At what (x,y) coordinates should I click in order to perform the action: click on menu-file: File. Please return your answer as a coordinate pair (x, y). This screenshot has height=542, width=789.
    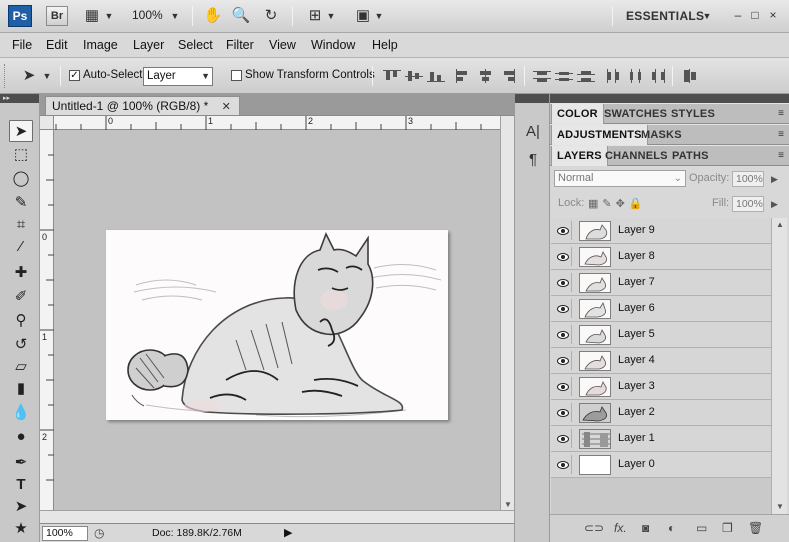
    Looking at the image, I should click on (22, 45).